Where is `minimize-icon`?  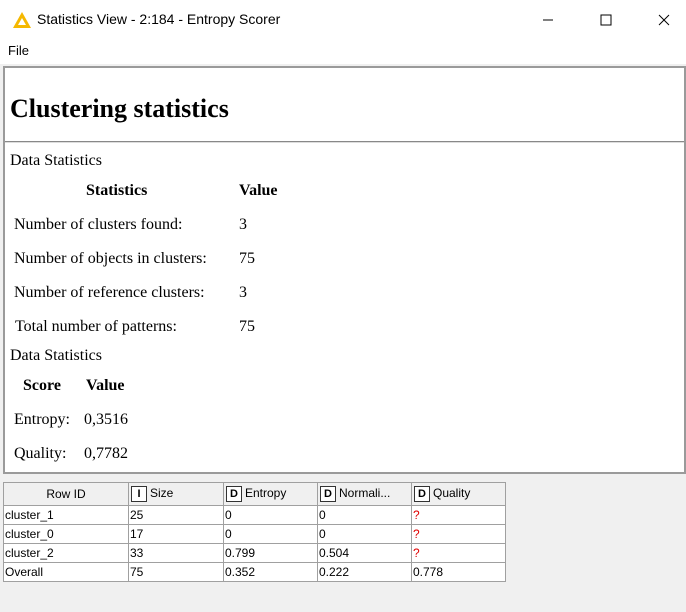 minimize-icon is located at coordinates (548, 20).